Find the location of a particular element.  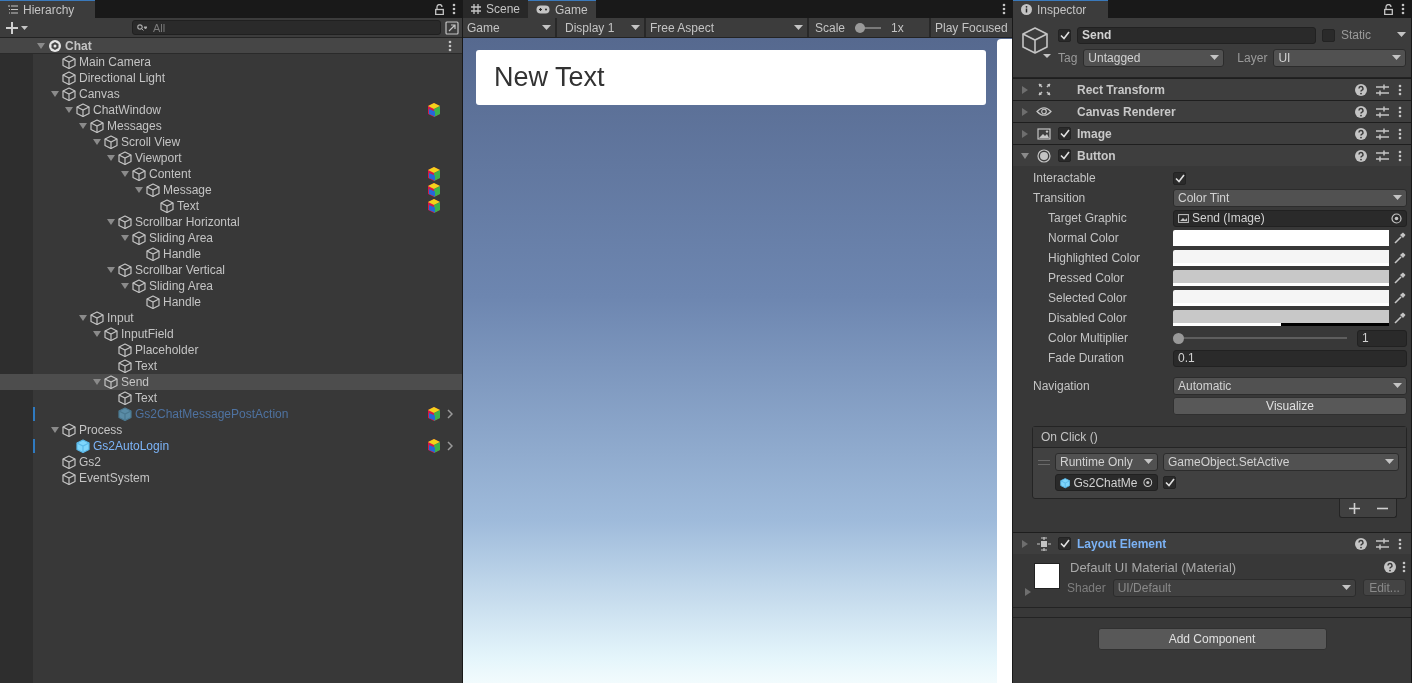

view-tab: Game is located at coordinates (562, 9).